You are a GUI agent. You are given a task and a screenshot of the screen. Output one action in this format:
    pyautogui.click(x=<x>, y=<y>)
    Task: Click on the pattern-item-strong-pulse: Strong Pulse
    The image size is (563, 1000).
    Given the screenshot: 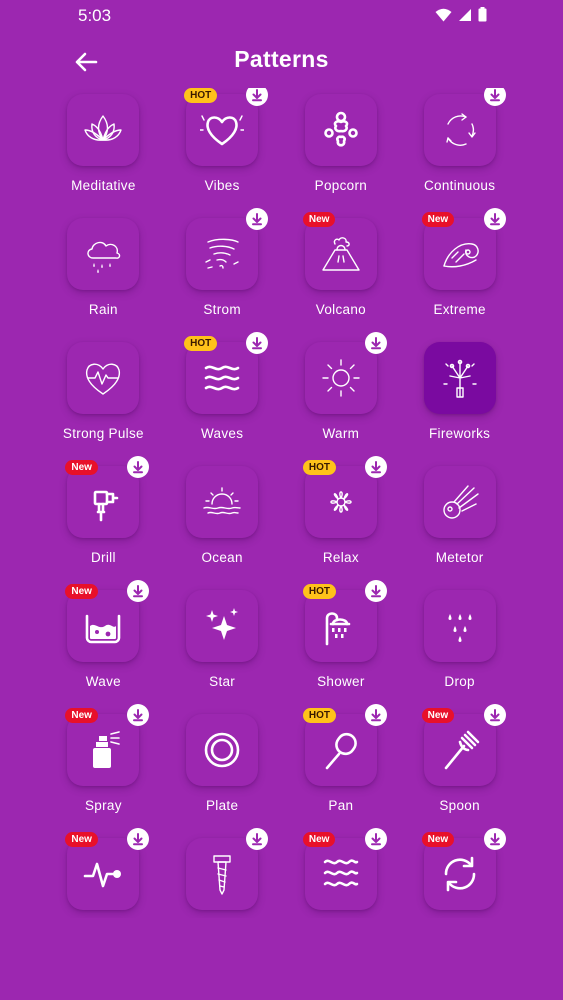 What is the action you would take?
    pyautogui.click(x=103, y=404)
    